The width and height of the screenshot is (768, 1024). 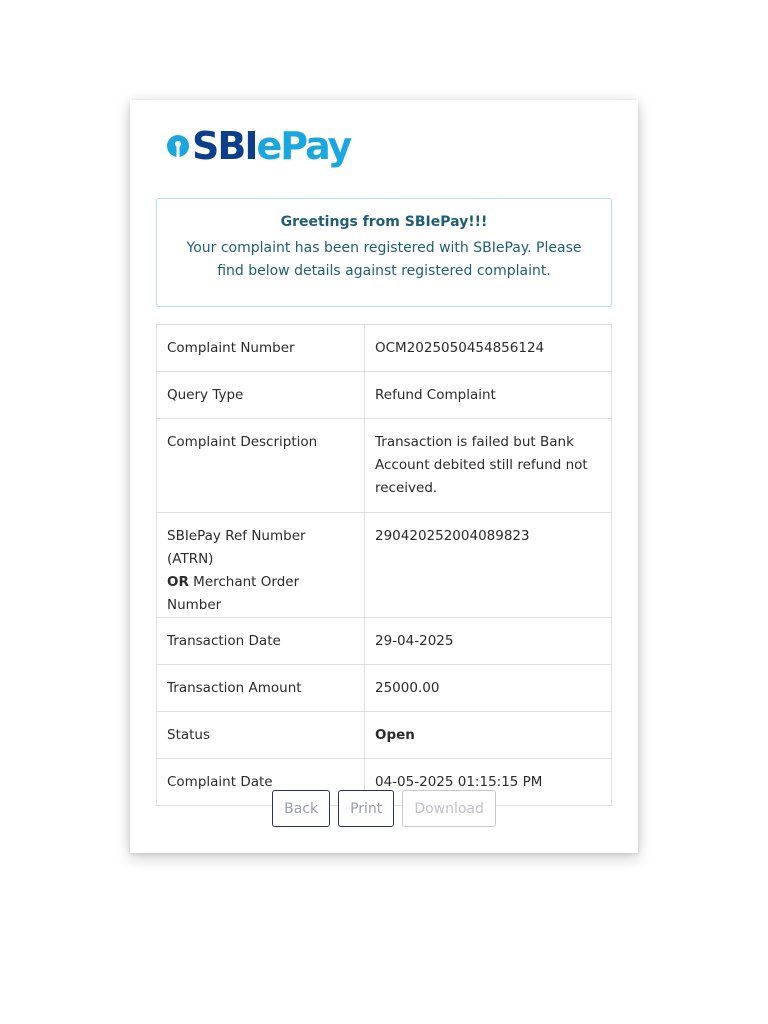 What do you see at coordinates (366, 808) in the screenshot?
I see `print-button: Print` at bounding box center [366, 808].